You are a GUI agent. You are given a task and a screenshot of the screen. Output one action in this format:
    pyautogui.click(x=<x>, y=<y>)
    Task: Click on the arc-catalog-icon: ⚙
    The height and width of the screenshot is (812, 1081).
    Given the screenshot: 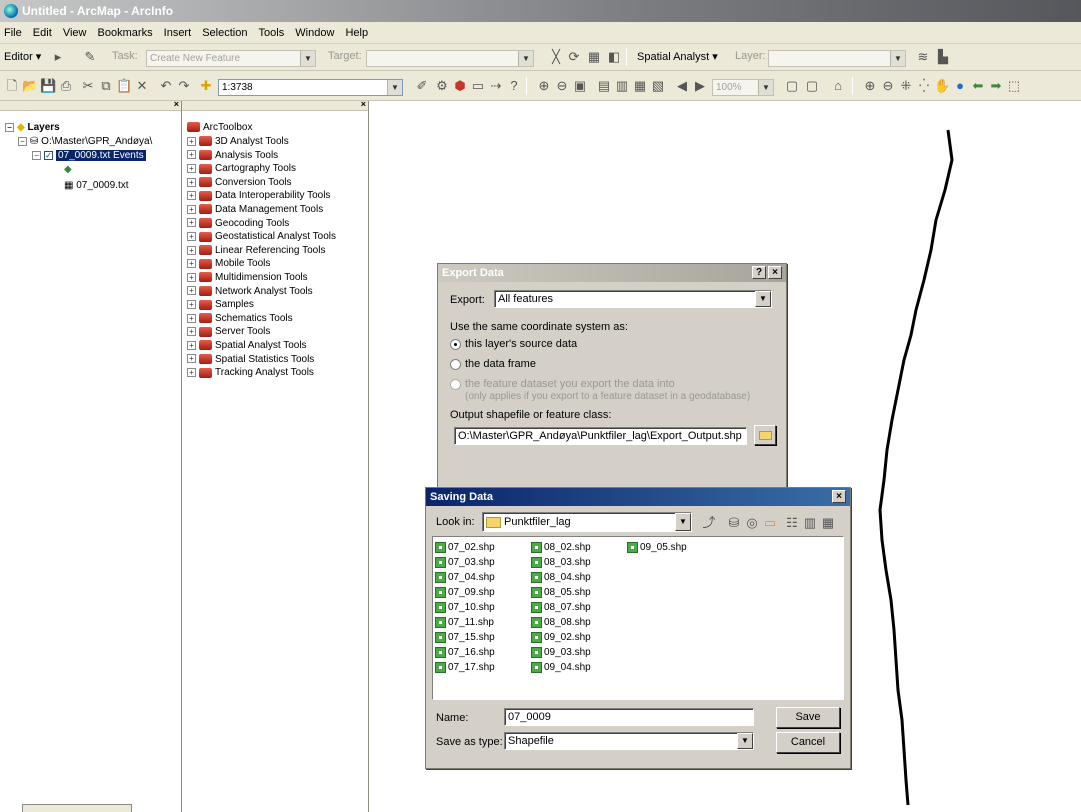 What is the action you would take?
    pyautogui.click(x=442, y=86)
    